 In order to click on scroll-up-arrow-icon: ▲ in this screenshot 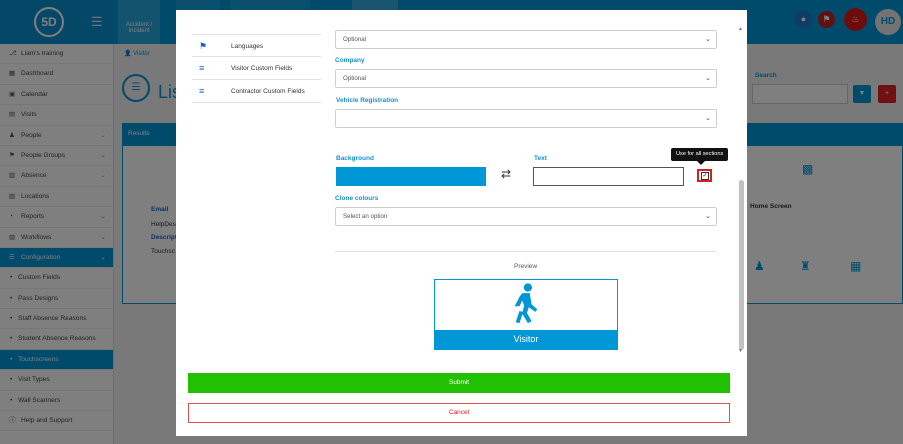, I will do `click(740, 29)`.